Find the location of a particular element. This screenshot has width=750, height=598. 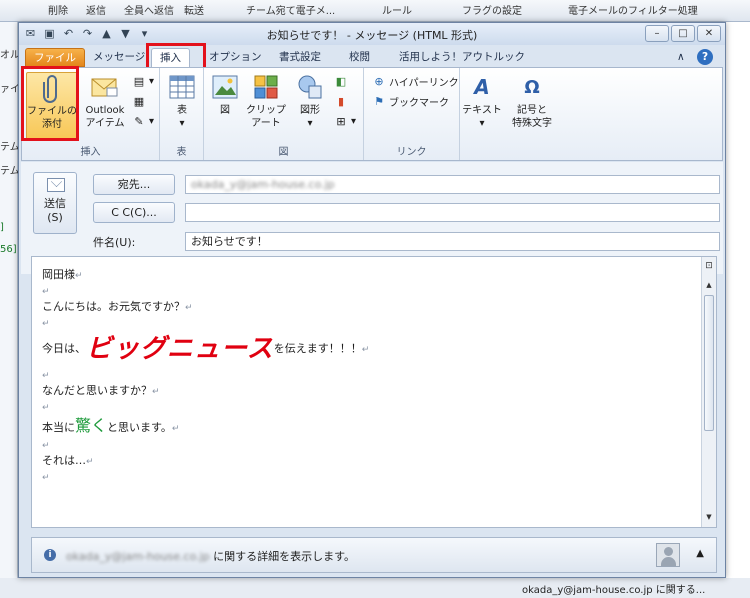

body-tell: を伝えます！！！ is located at coordinates (317, 348).